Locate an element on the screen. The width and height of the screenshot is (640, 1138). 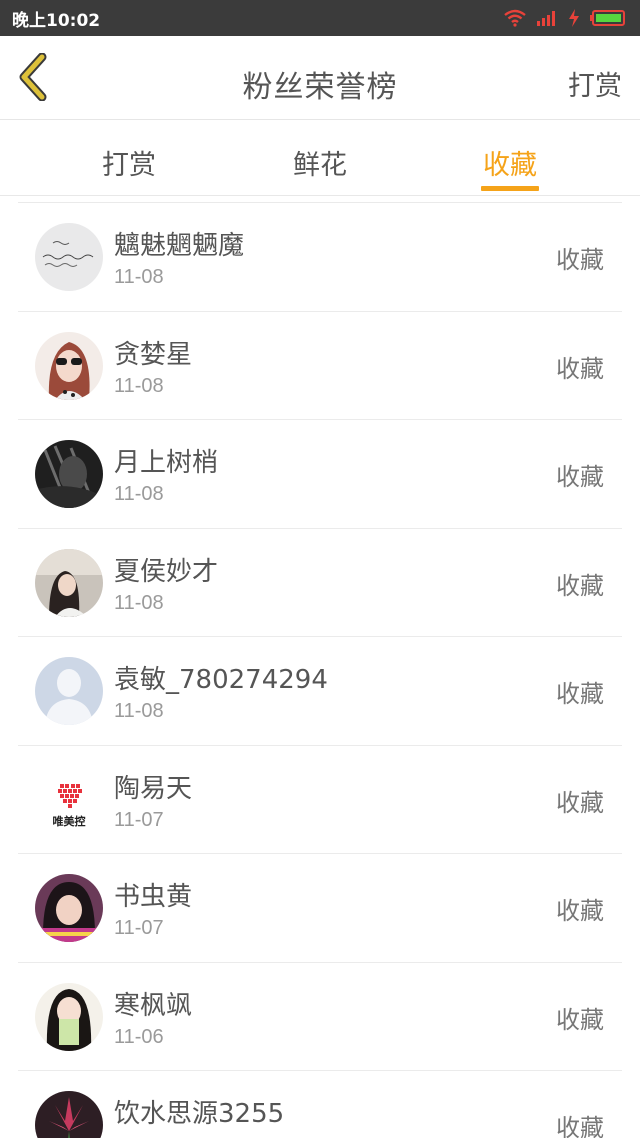
list-item: 贪婪星 11-08 收藏 is located at coordinates (320, 366).